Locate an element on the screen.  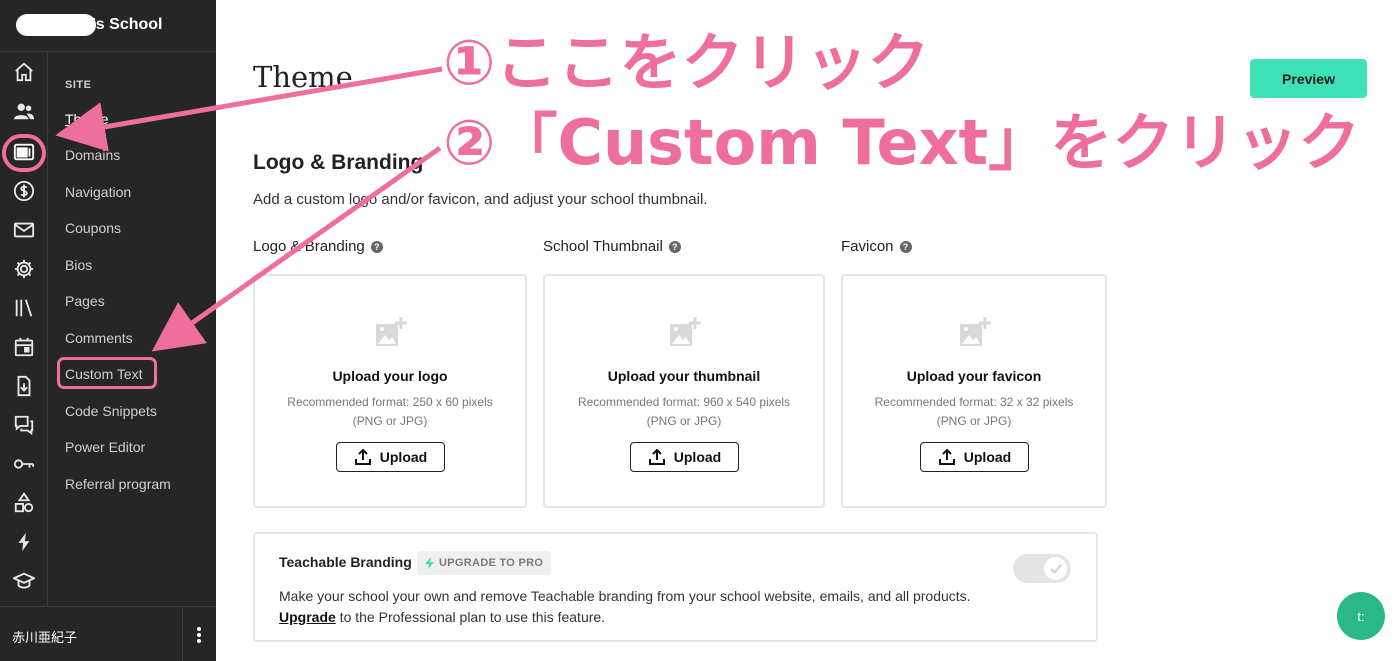
upload-logo-label: Upload is located at coordinates (403, 457).